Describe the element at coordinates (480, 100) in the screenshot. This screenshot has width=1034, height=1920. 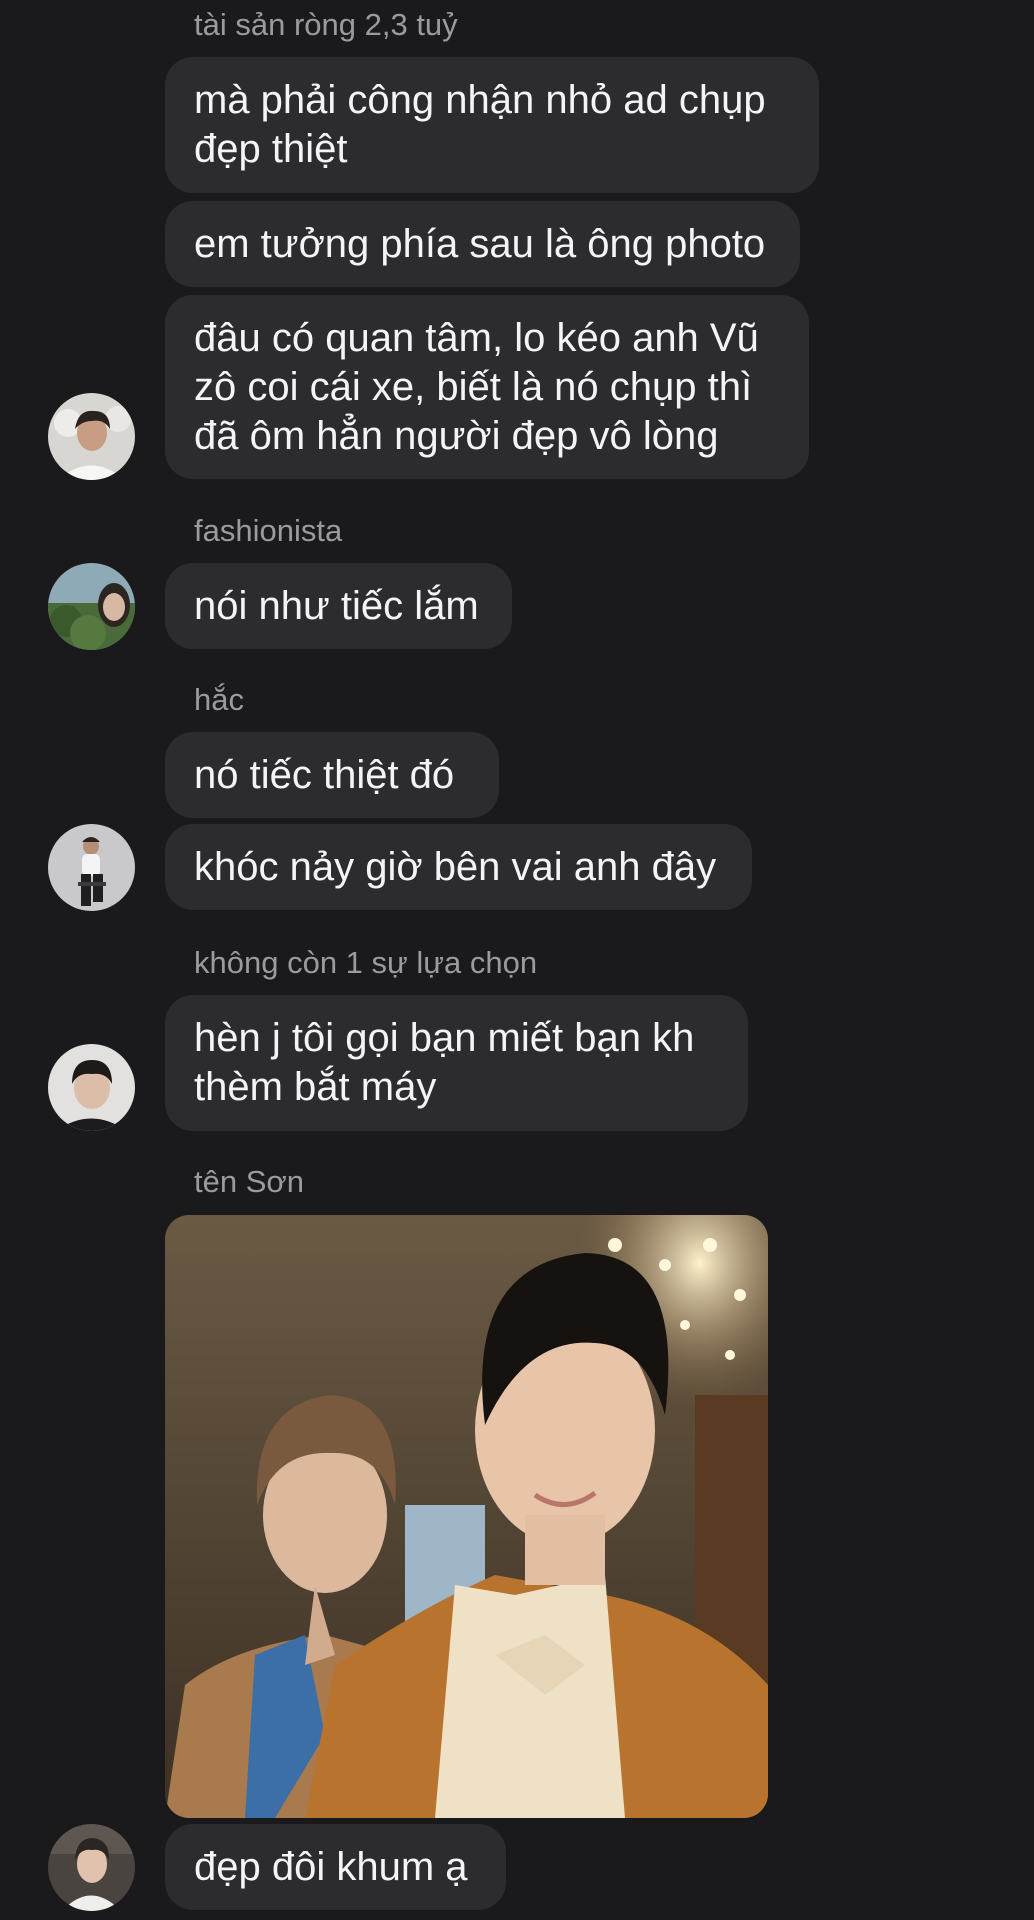
I see `message-text: mà phải công nhận nhỏ ad chụp` at that location.